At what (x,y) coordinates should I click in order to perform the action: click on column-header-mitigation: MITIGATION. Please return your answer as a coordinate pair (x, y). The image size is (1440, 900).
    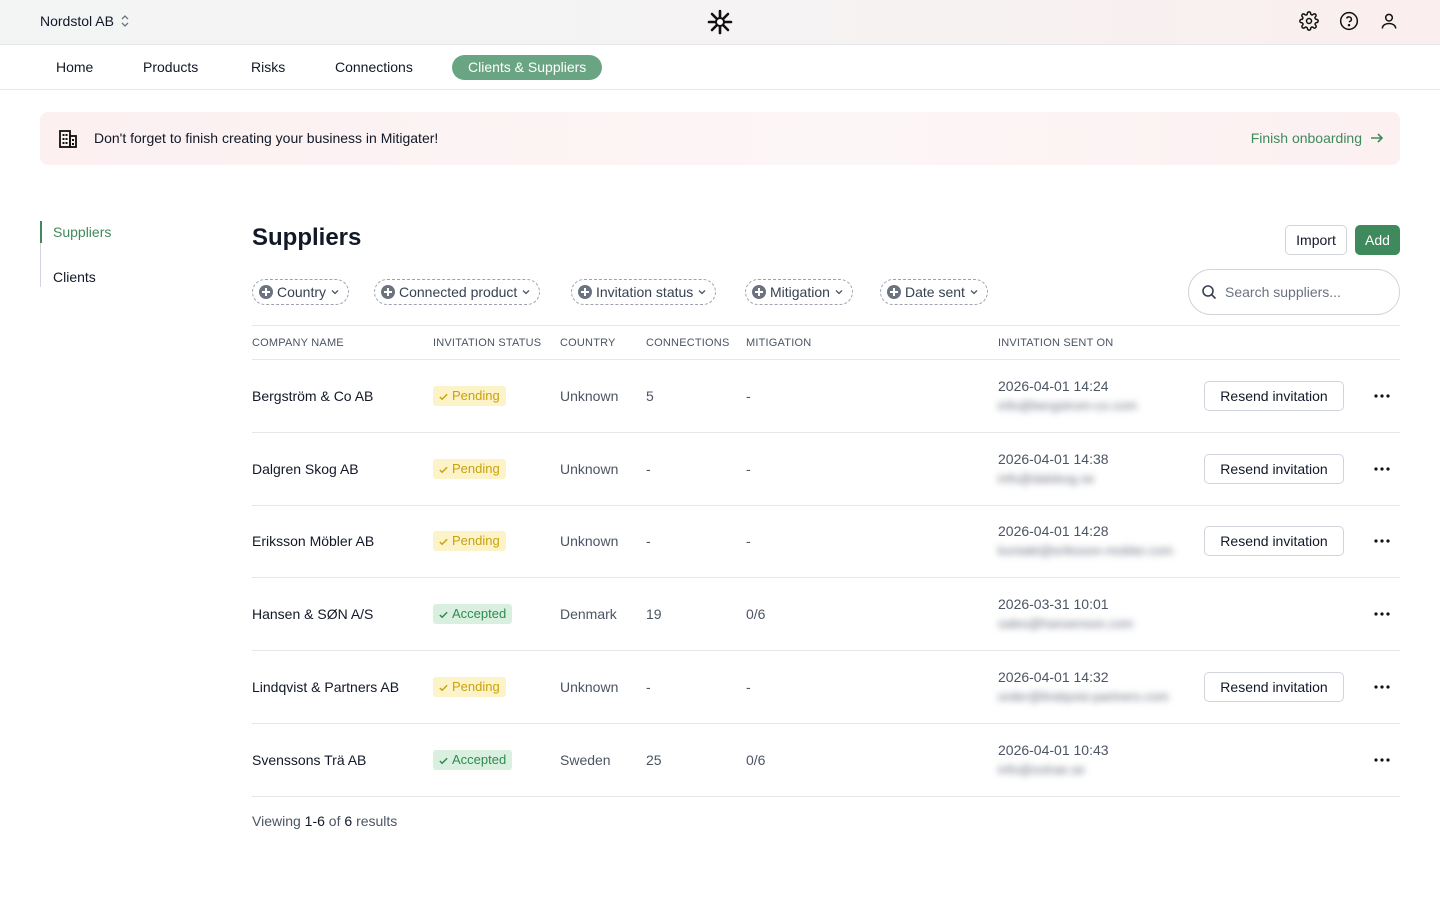
    Looking at the image, I should click on (778, 343).